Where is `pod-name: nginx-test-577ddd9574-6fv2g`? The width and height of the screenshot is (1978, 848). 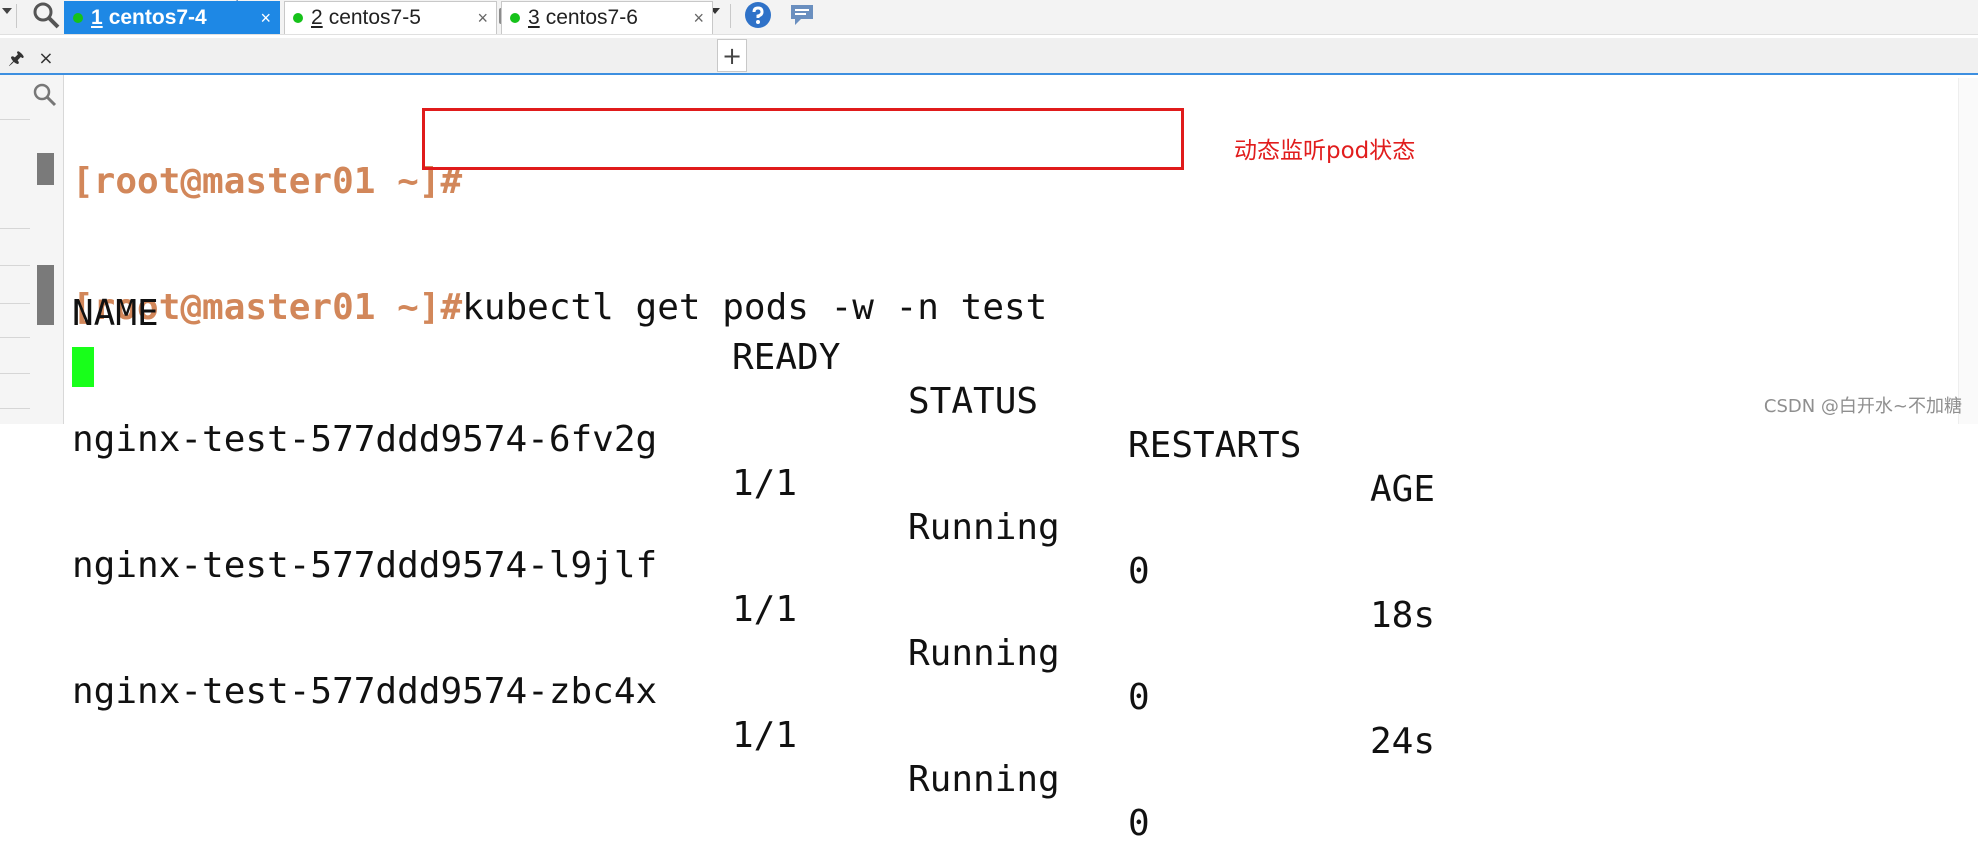
pod-name: nginx-test-577ddd9574-6fv2g is located at coordinates (365, 439).